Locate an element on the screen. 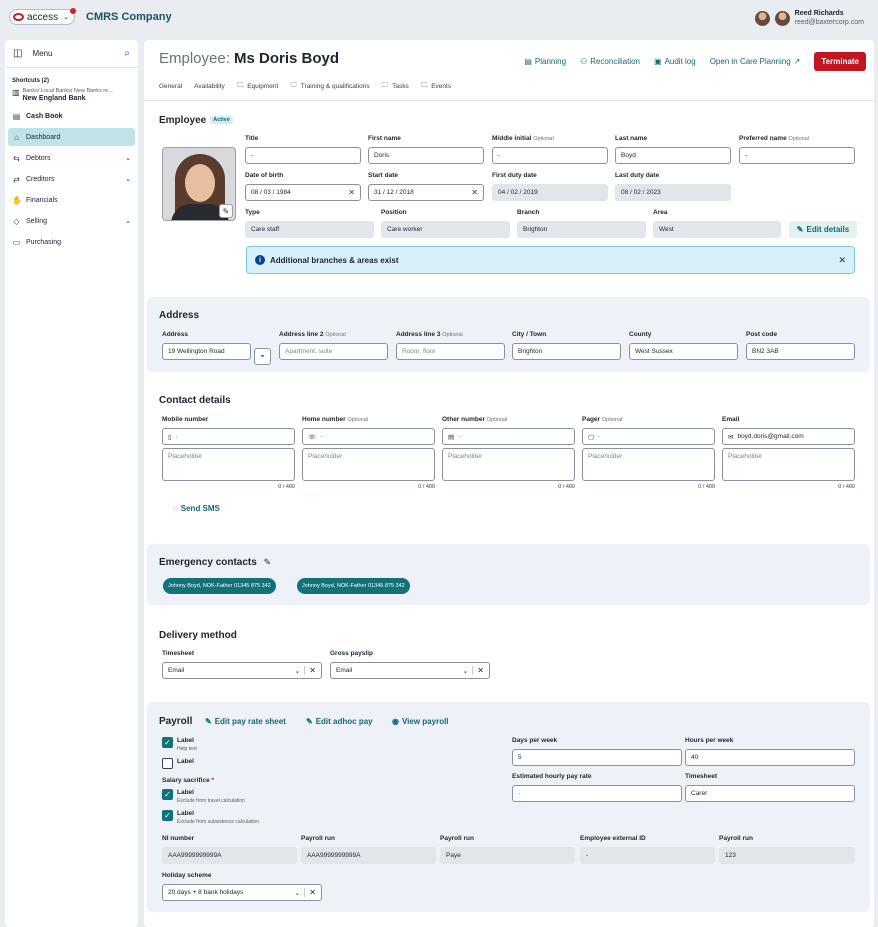 The height and width of the screenshot is (927, 878). checkbox-3: ✓ Label Exclude from travel calculation is located at coordinates (203, 797).